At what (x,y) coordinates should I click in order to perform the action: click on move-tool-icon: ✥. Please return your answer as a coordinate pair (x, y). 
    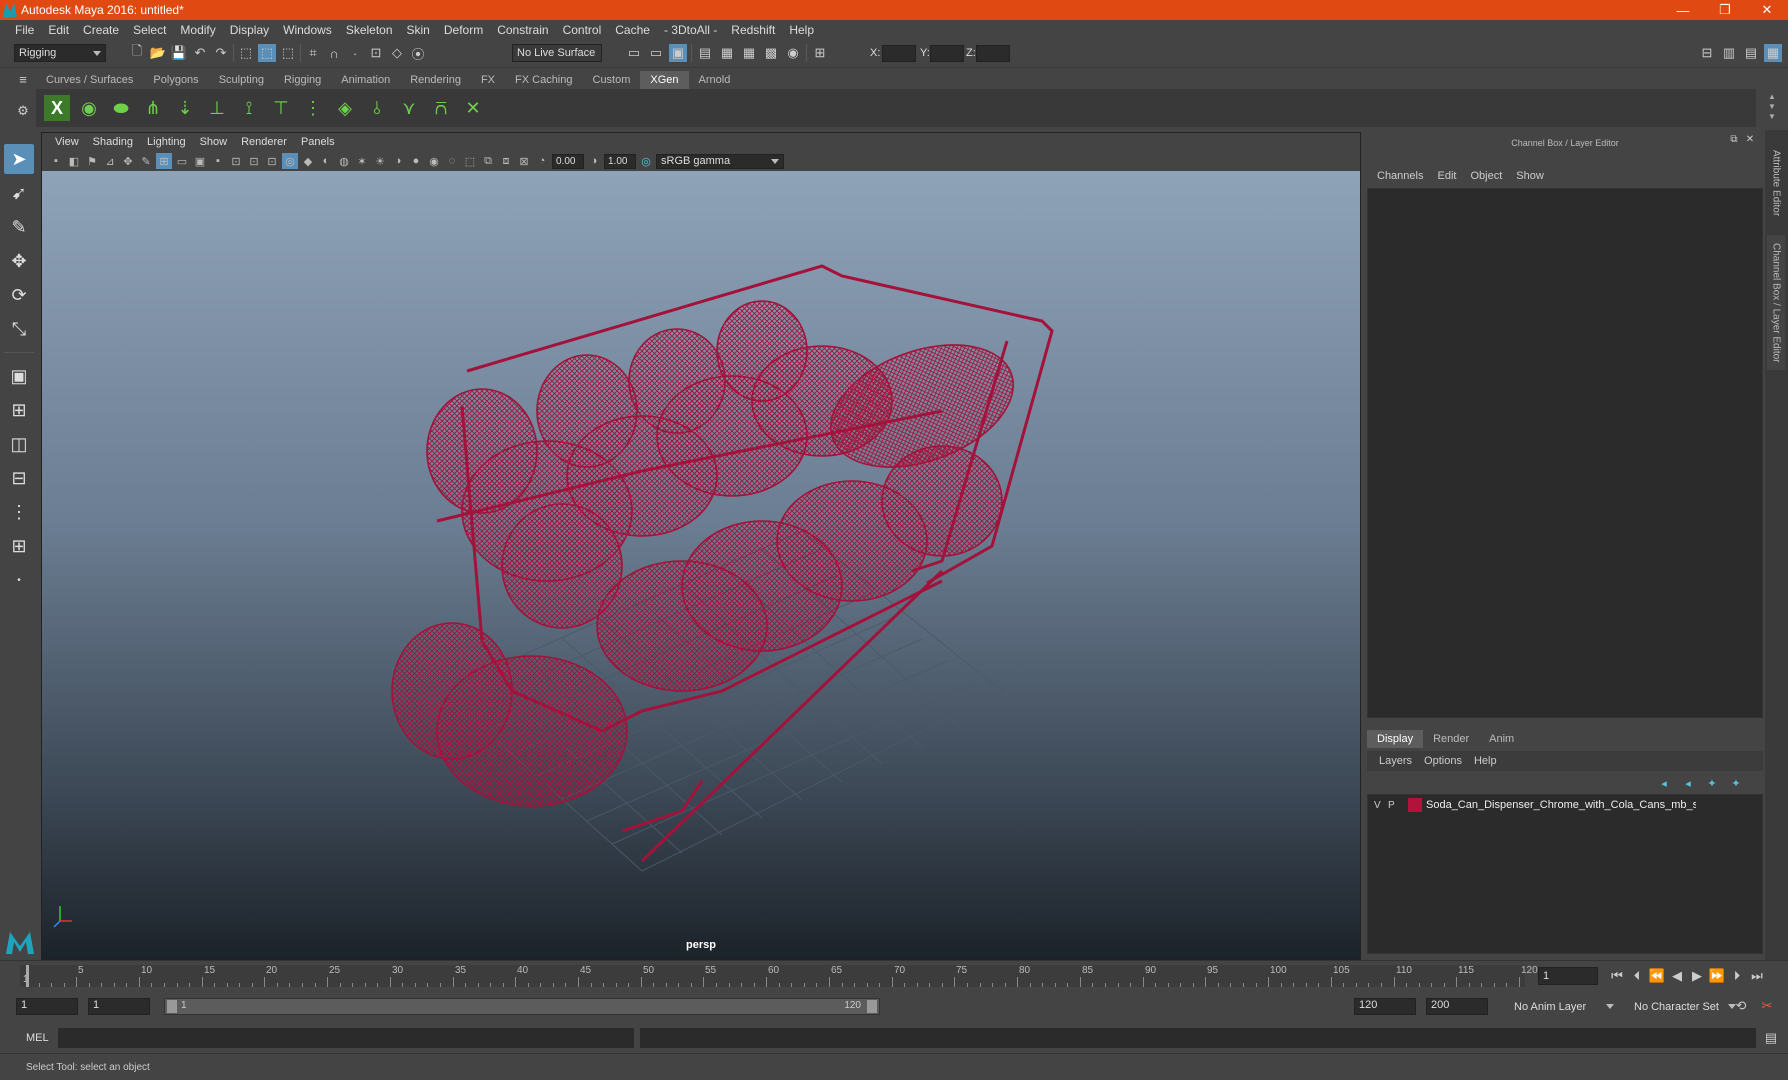
    Looking at the image, I should click on (19, 261).